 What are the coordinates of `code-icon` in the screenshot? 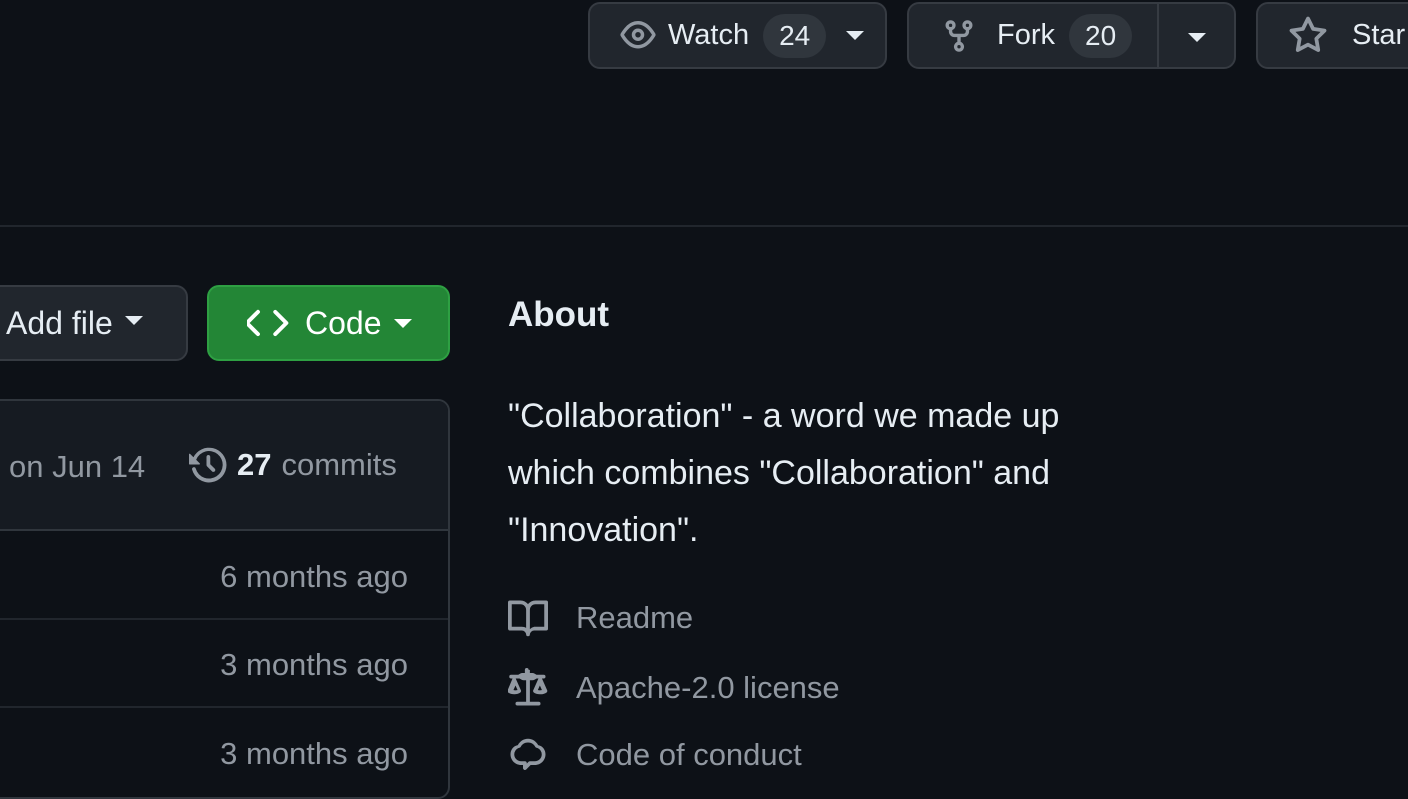 It's located at (268, 323).